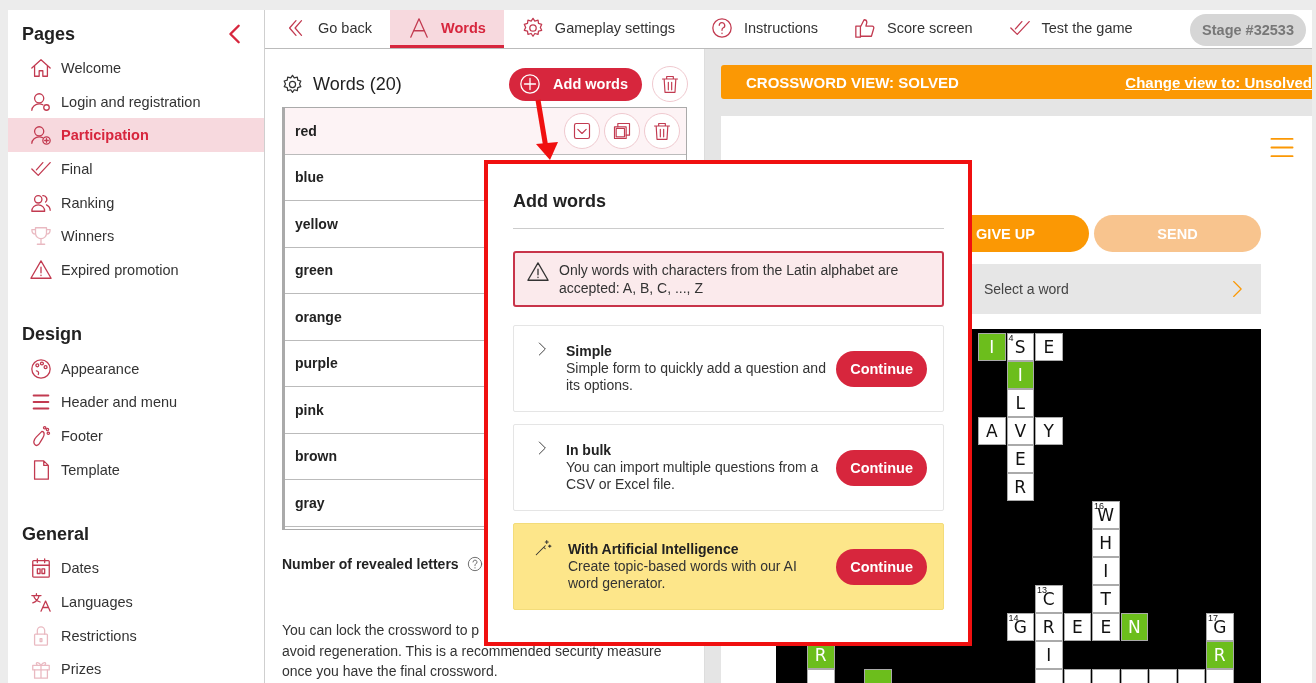 This screenshot has height=683, width=1316. I want to click on chevron-box-icon, so click(582, 130).